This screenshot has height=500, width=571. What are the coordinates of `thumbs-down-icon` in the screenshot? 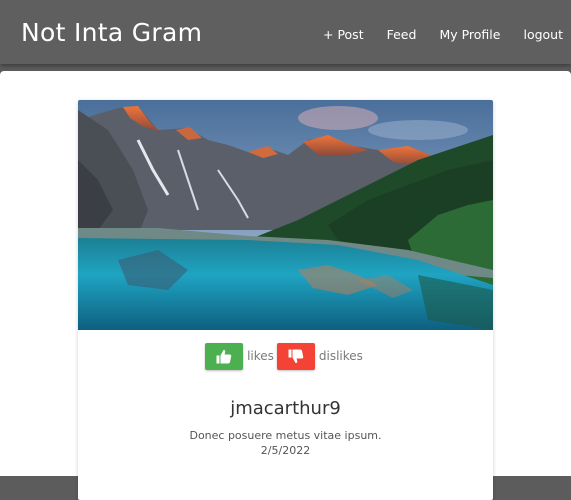 It's located at (296, 356).